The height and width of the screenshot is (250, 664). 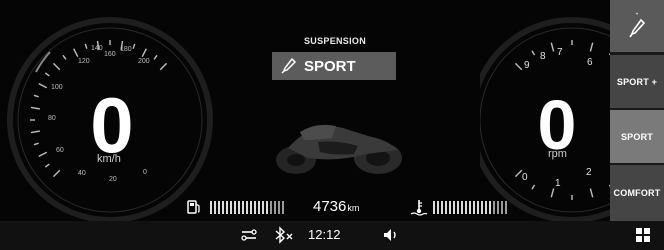 What do you see at coordinates (590, 62) in the screenshot?
I see `rpm-tick-6: 6` at bounding box center [590, 62].